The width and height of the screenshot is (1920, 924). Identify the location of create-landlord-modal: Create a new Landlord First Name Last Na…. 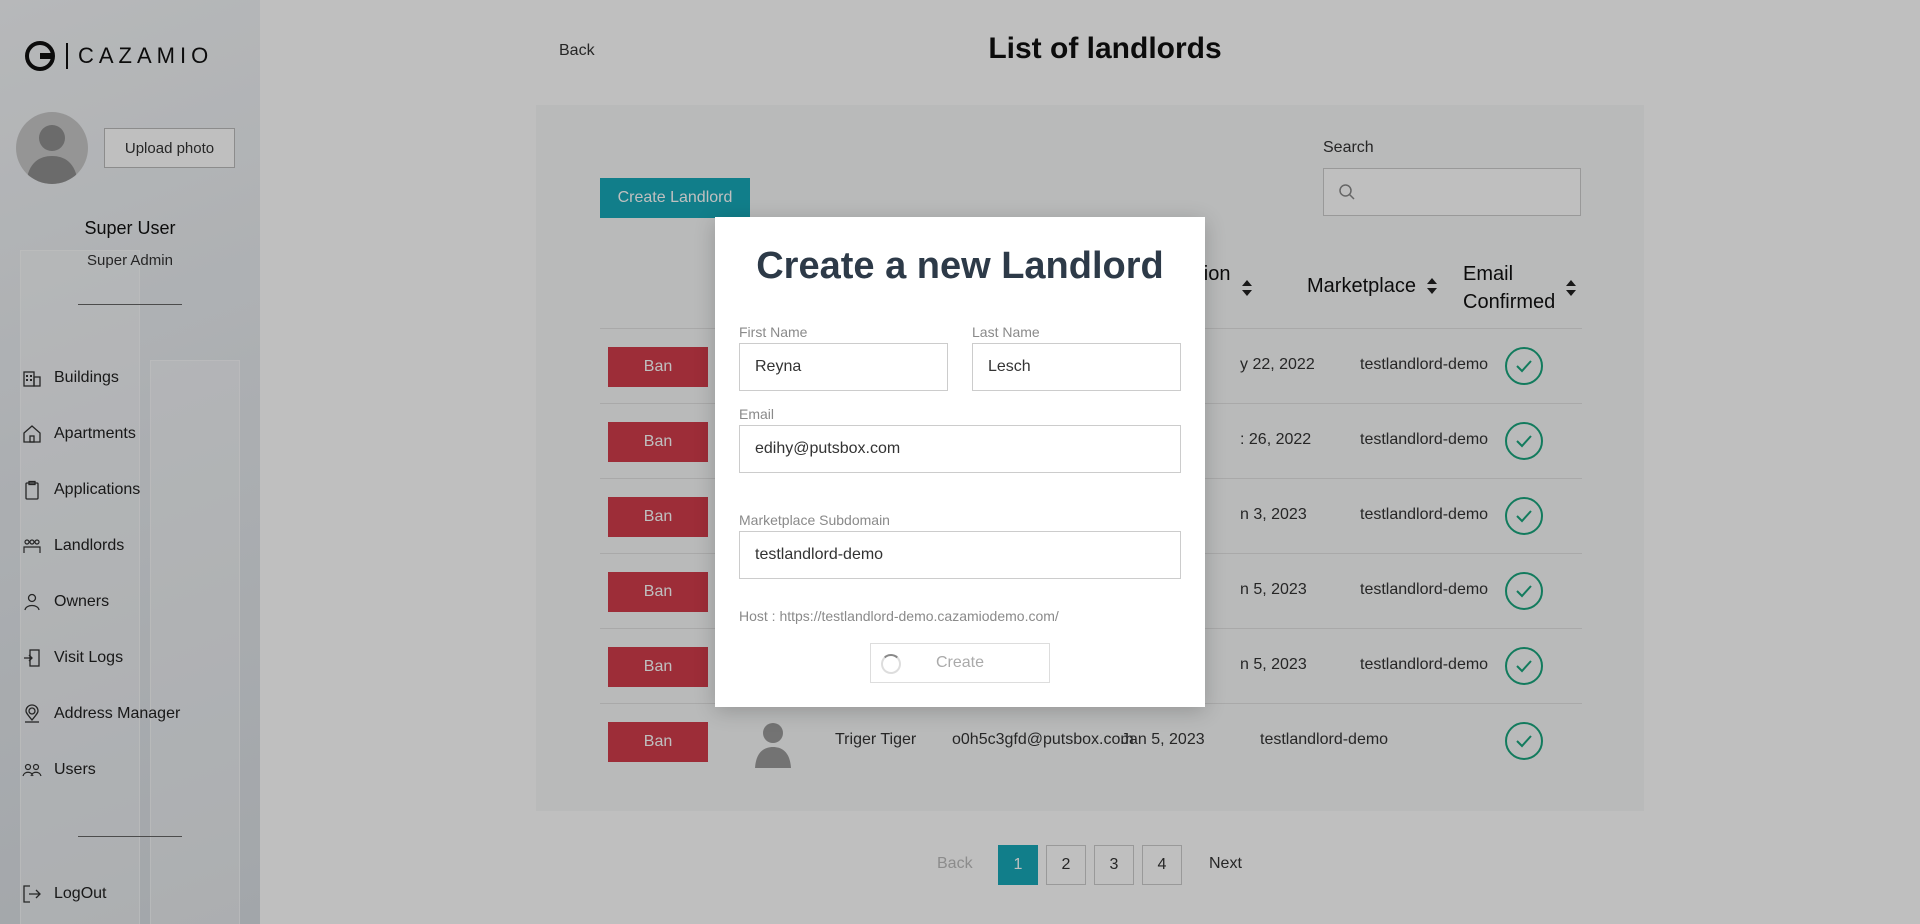
(960, 462).